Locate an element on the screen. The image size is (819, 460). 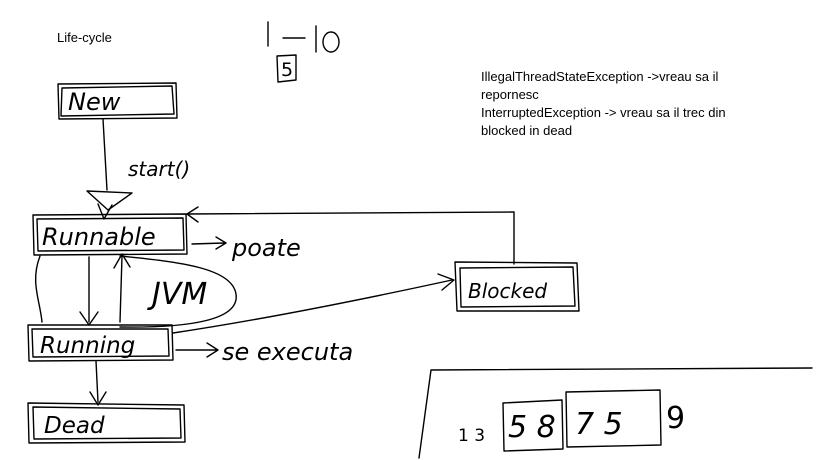
arrow-running-to-runnable is located at coordinates (122, 288).